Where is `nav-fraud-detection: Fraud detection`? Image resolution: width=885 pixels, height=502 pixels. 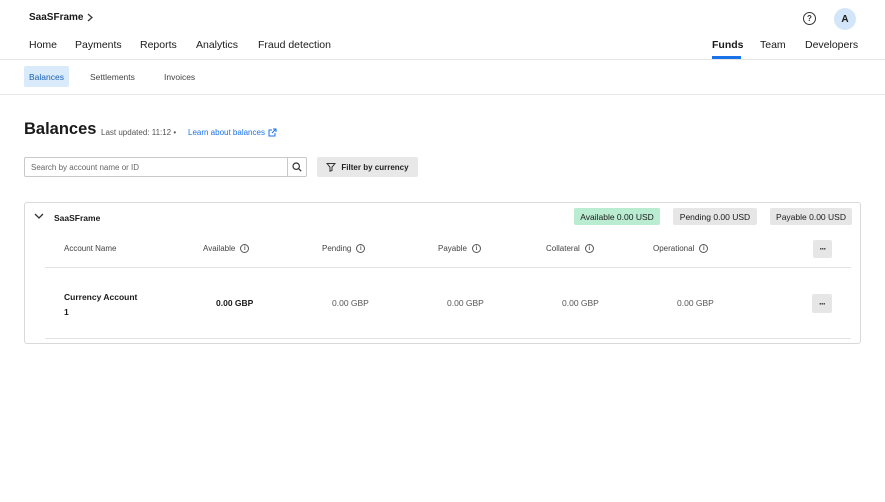
nav-fraud-detection: Fraud detection is located at coordinates (294, 45).